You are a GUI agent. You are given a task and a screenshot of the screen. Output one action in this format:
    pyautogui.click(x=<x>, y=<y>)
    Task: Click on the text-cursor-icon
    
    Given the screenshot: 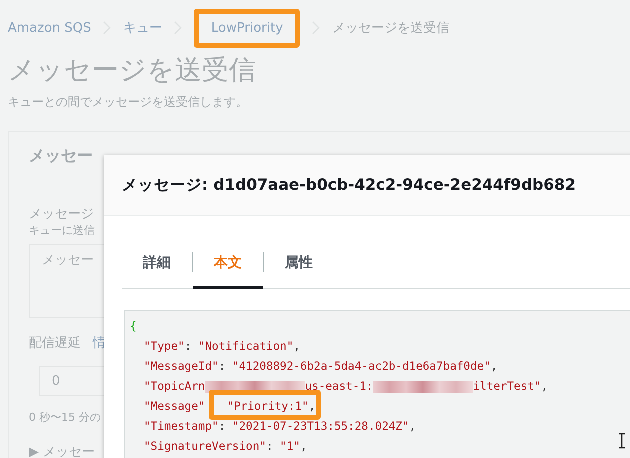 What is the action you would take?
    pyautogui.click(x=622, y=441)
    